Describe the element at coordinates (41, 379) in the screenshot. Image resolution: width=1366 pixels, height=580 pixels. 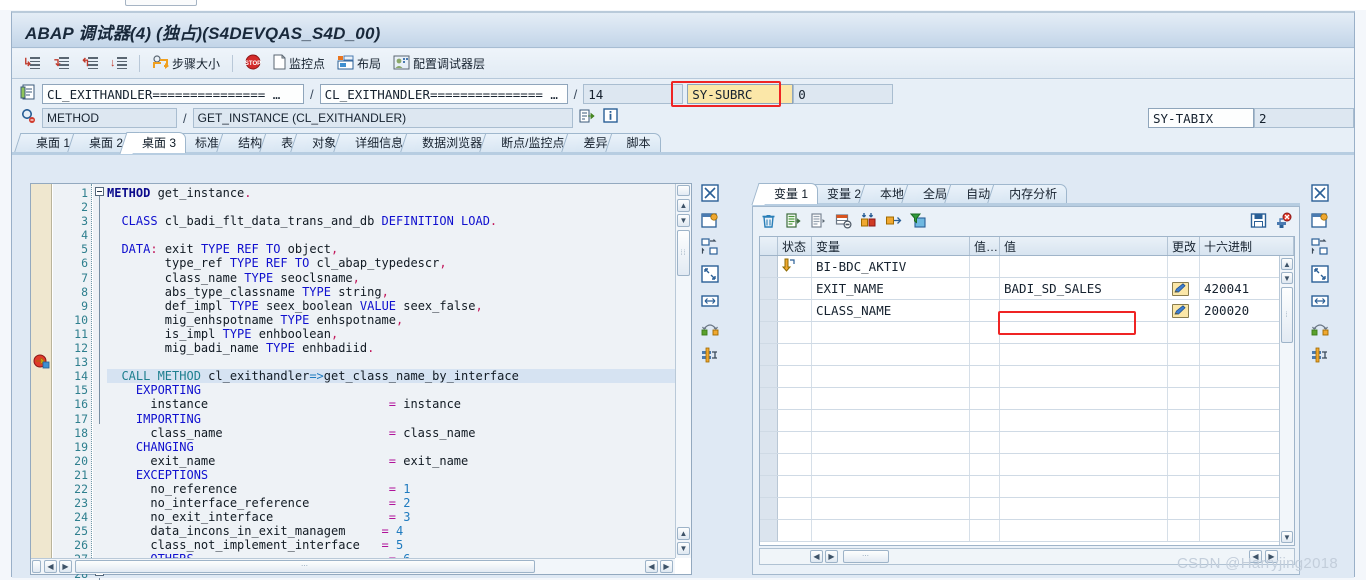
I see `breakpoint-gutter` at that location.